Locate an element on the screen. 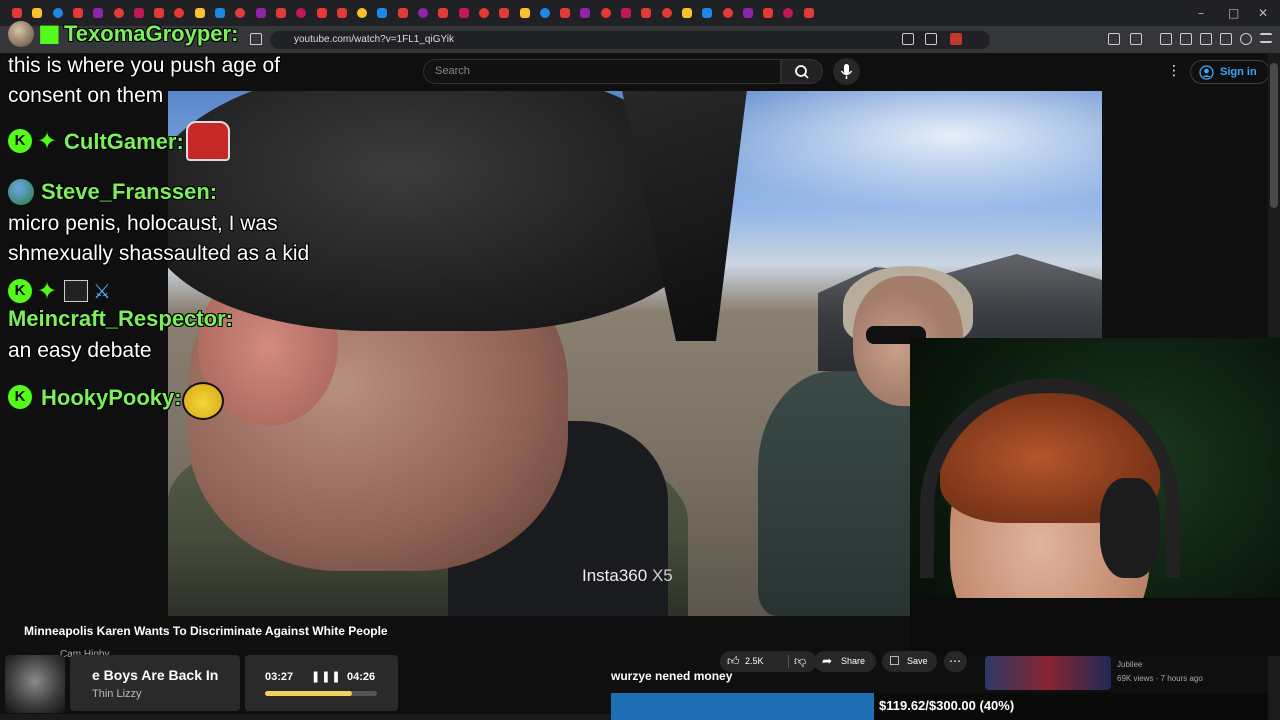  recommended-video-thumbnail is located at coordinates (1048, 673).